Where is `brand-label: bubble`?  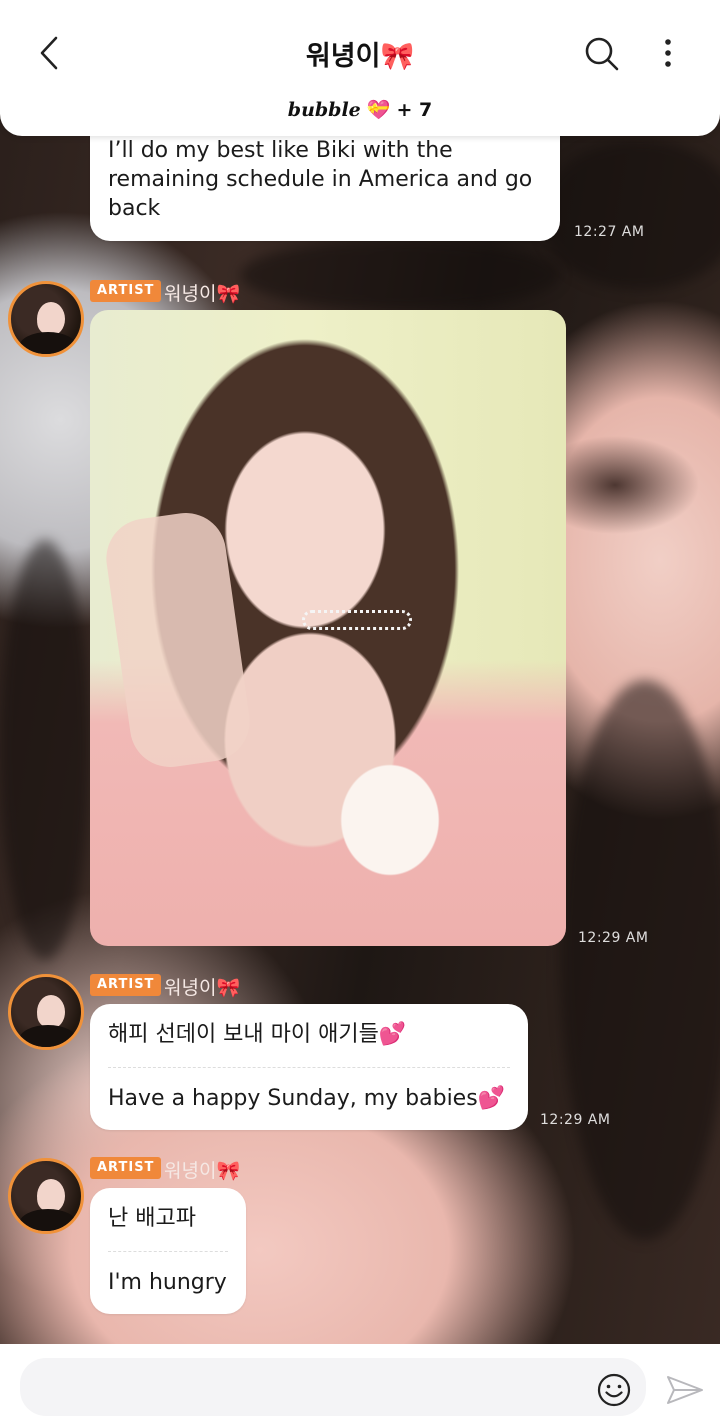
brand-label: bubble is located at coordinates (324, 110).